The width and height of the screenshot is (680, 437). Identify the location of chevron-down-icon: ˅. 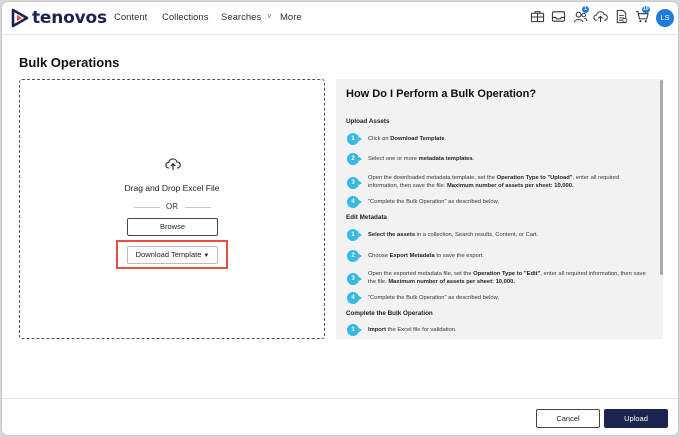
(269, 16).